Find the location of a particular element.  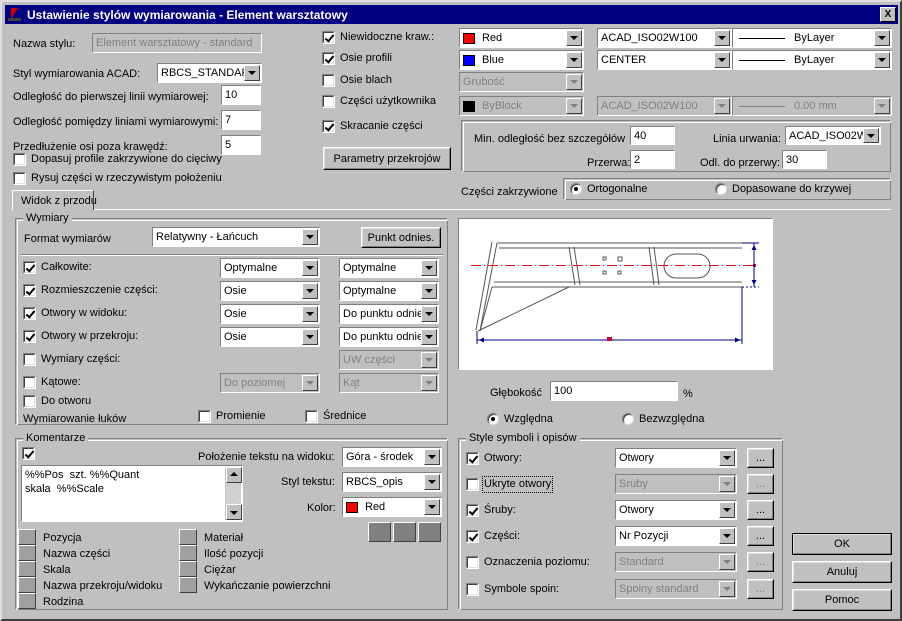

dist-first-input: 10 is located at coordinates (241, 95).